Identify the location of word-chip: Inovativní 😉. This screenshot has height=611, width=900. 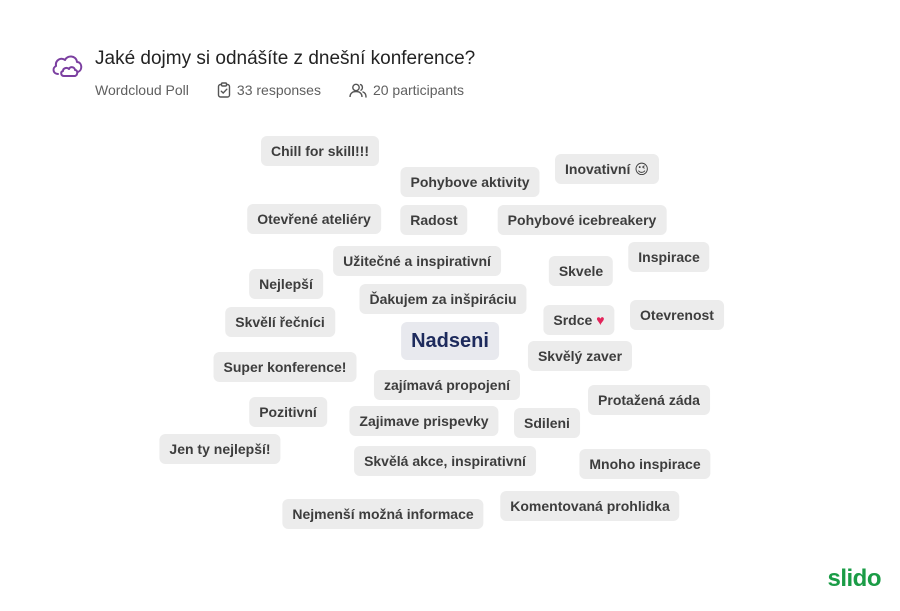
(607, 169).